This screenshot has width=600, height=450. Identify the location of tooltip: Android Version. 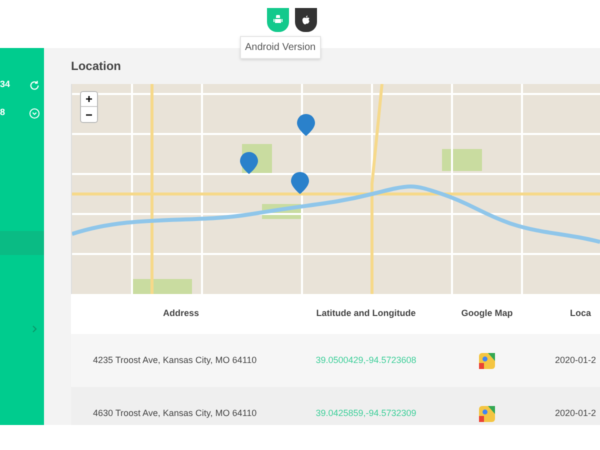
(280, 47).